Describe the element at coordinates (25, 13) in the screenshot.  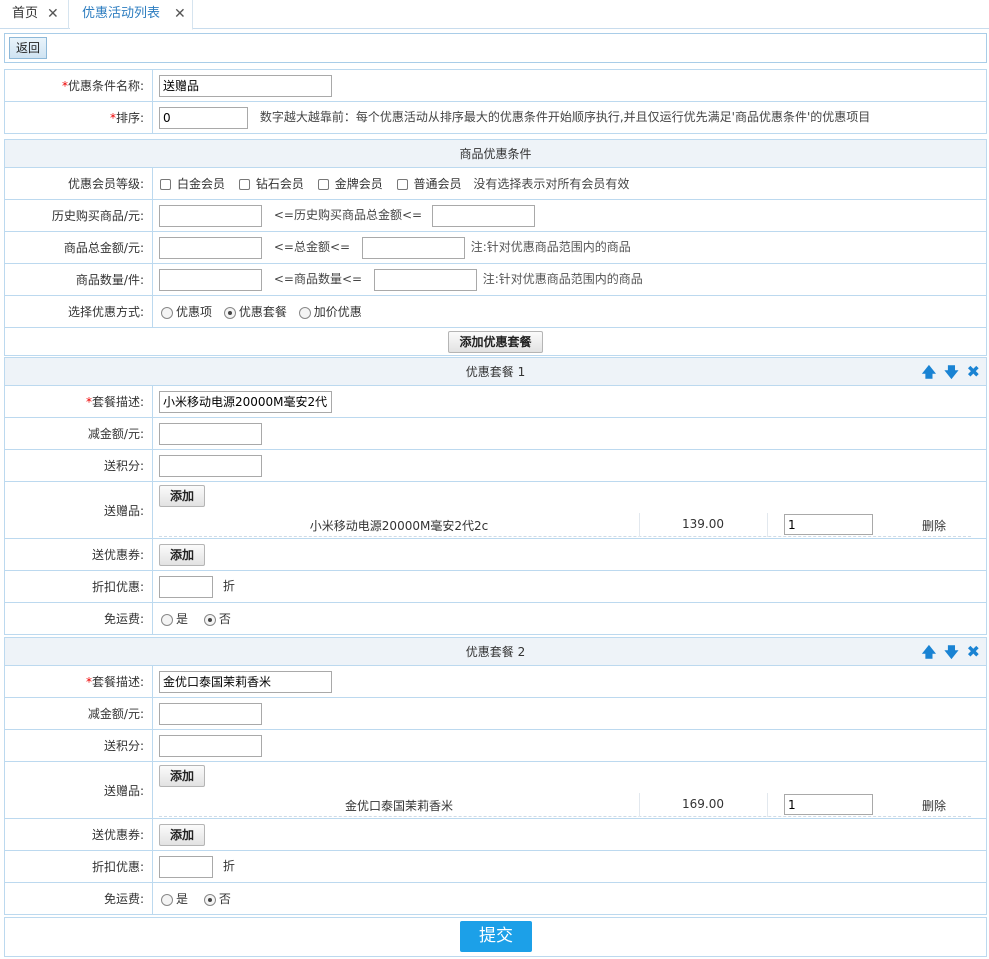
I see `tab-home-label: 首页` at that location.